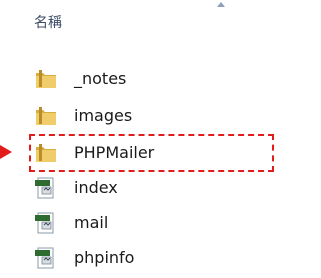 The width and height of the screenshot is (321, 278). What do you see at coordinates (154, 188) in the screenshot?
I see `list-item-index: index` at bounding box center [154, 188].